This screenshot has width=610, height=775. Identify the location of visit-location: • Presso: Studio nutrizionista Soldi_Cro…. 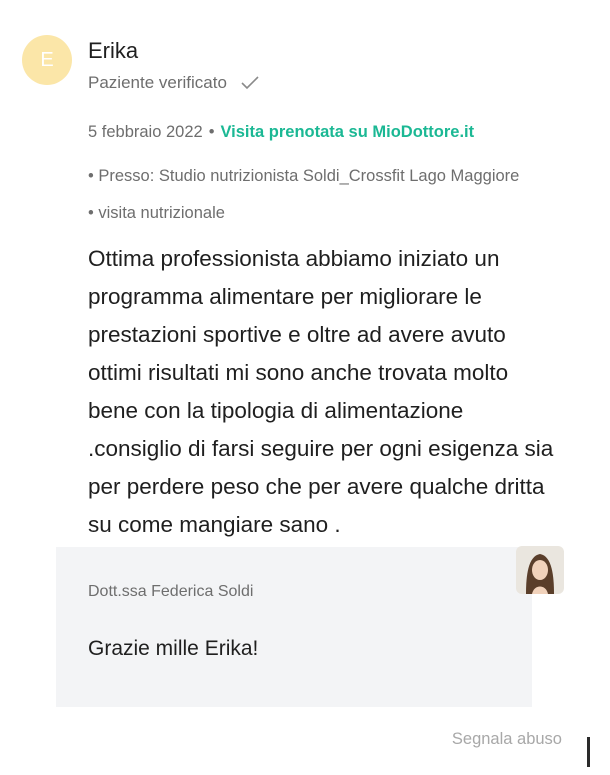
(304, 194).